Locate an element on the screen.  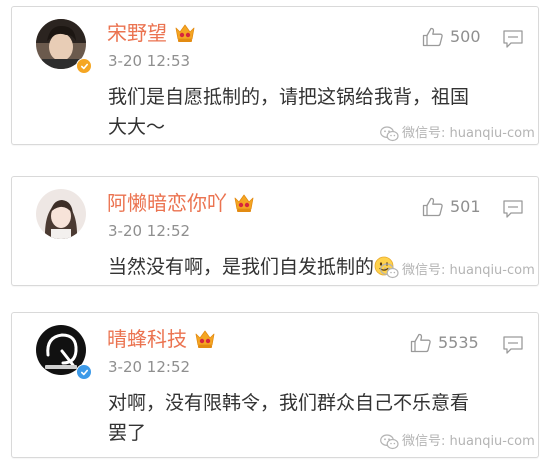
like-count: 501 is located at coordinates (465, 206).